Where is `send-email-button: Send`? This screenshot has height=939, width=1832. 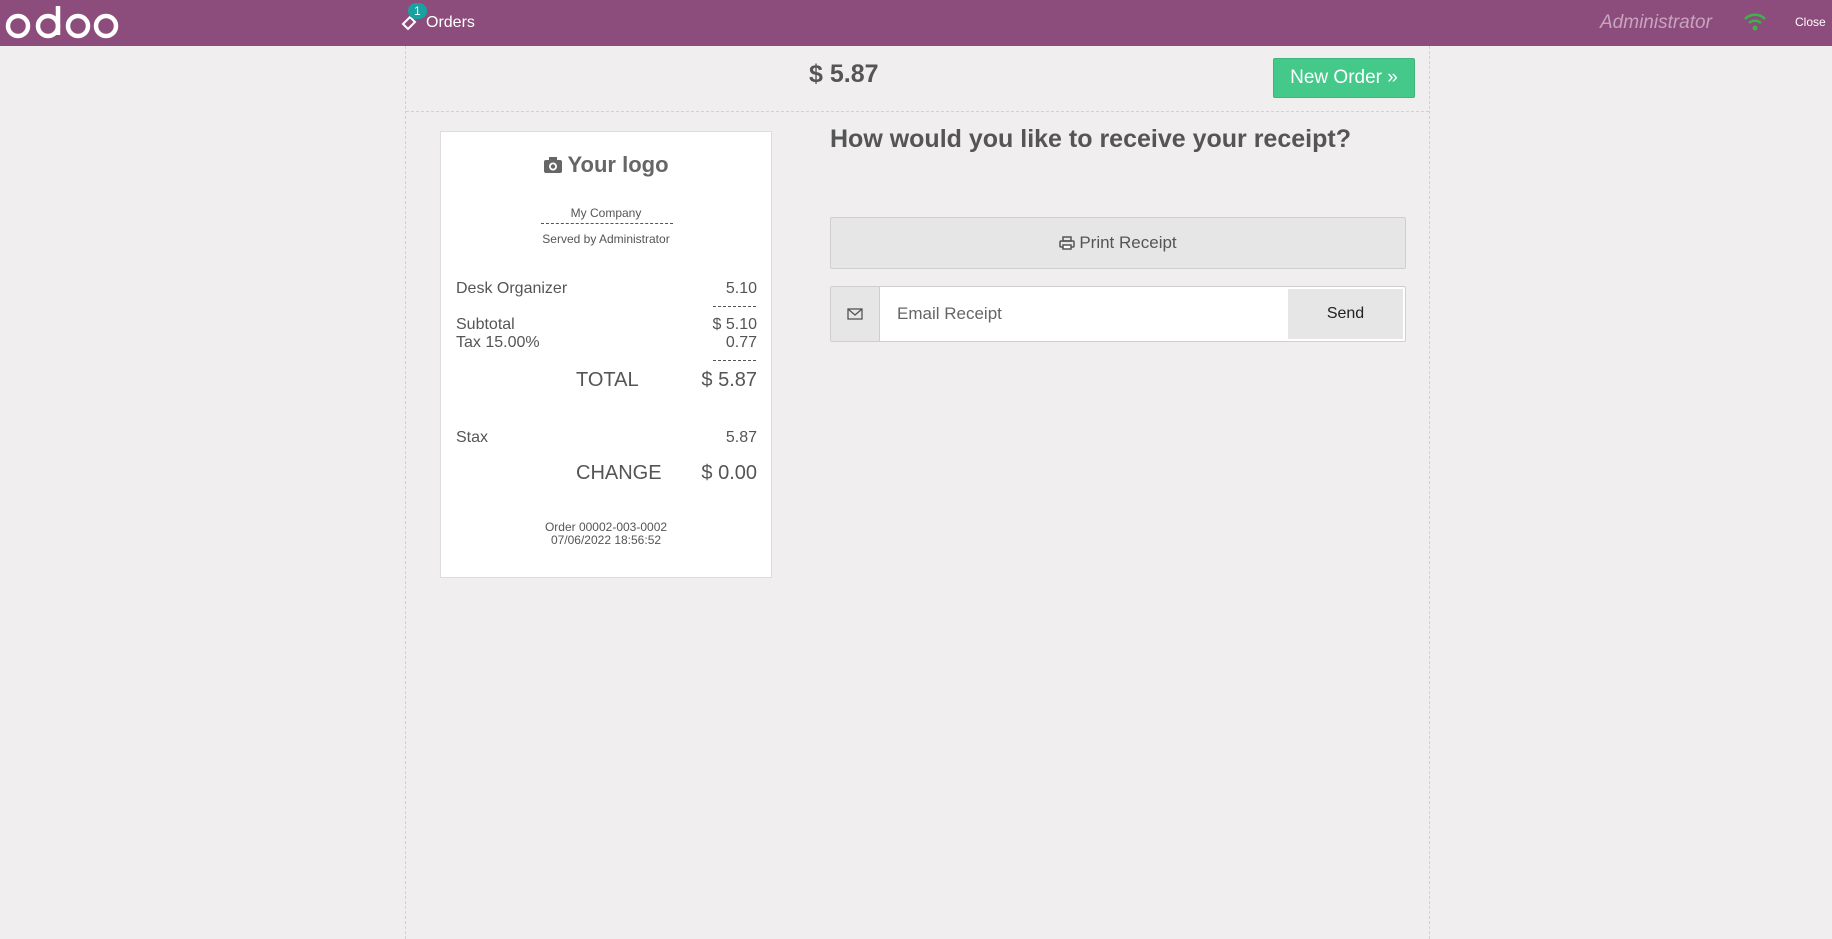 send-email-button: Send is located at coordinates (1345, 314).